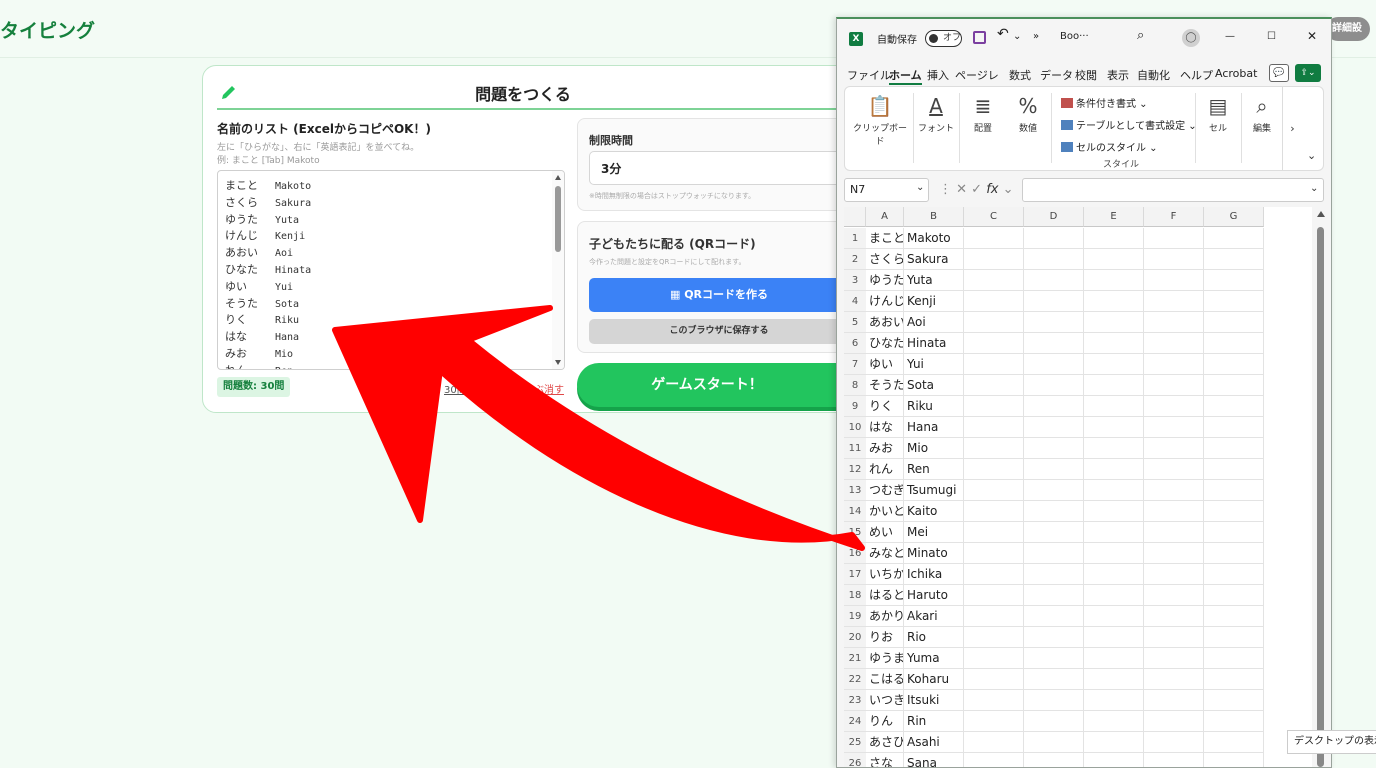 Image resolution: width=1376 pixels, height=768 pixels. What do you see at coordinates (1036, 36) in the screenshot?
I see `more-commands: »` at bounding box center [1036, 36].